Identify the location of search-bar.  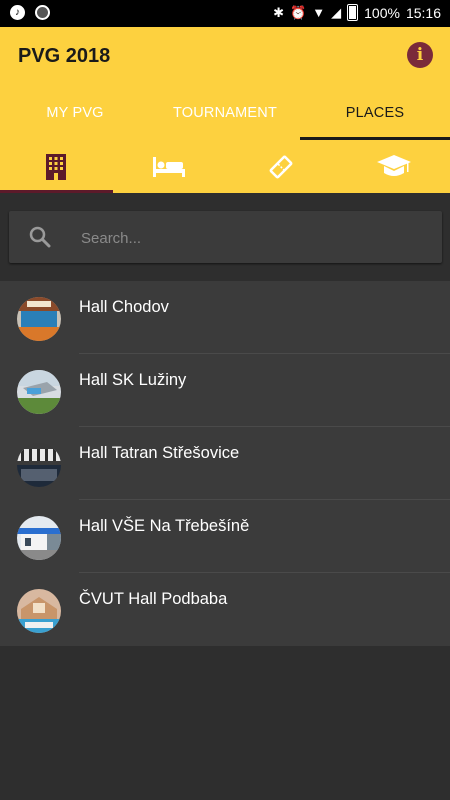
(225, 237).